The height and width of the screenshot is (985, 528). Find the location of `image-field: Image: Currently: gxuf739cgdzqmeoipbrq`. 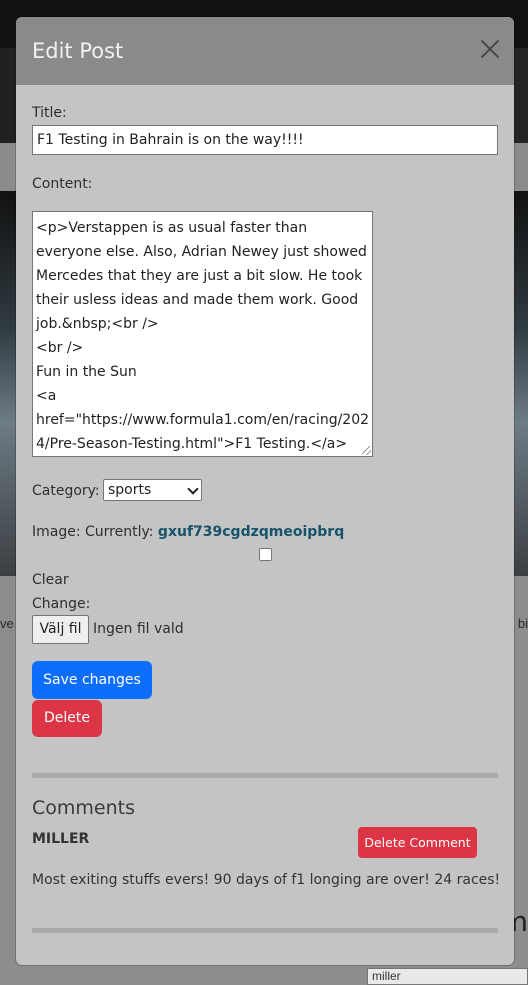

image-field: Image: Currently: gxuf739cgdzqmeoipbrq is located at coordinates (188, 532).